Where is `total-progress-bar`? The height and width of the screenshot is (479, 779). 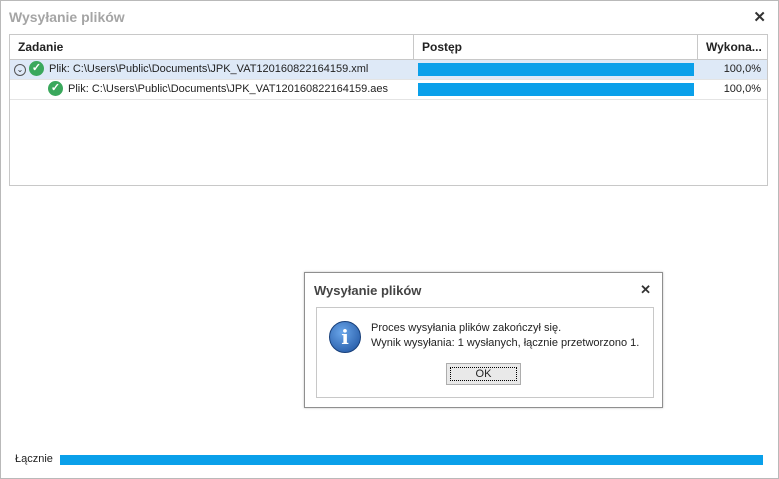 total-progress-bar is located at coordinates (411, 460).